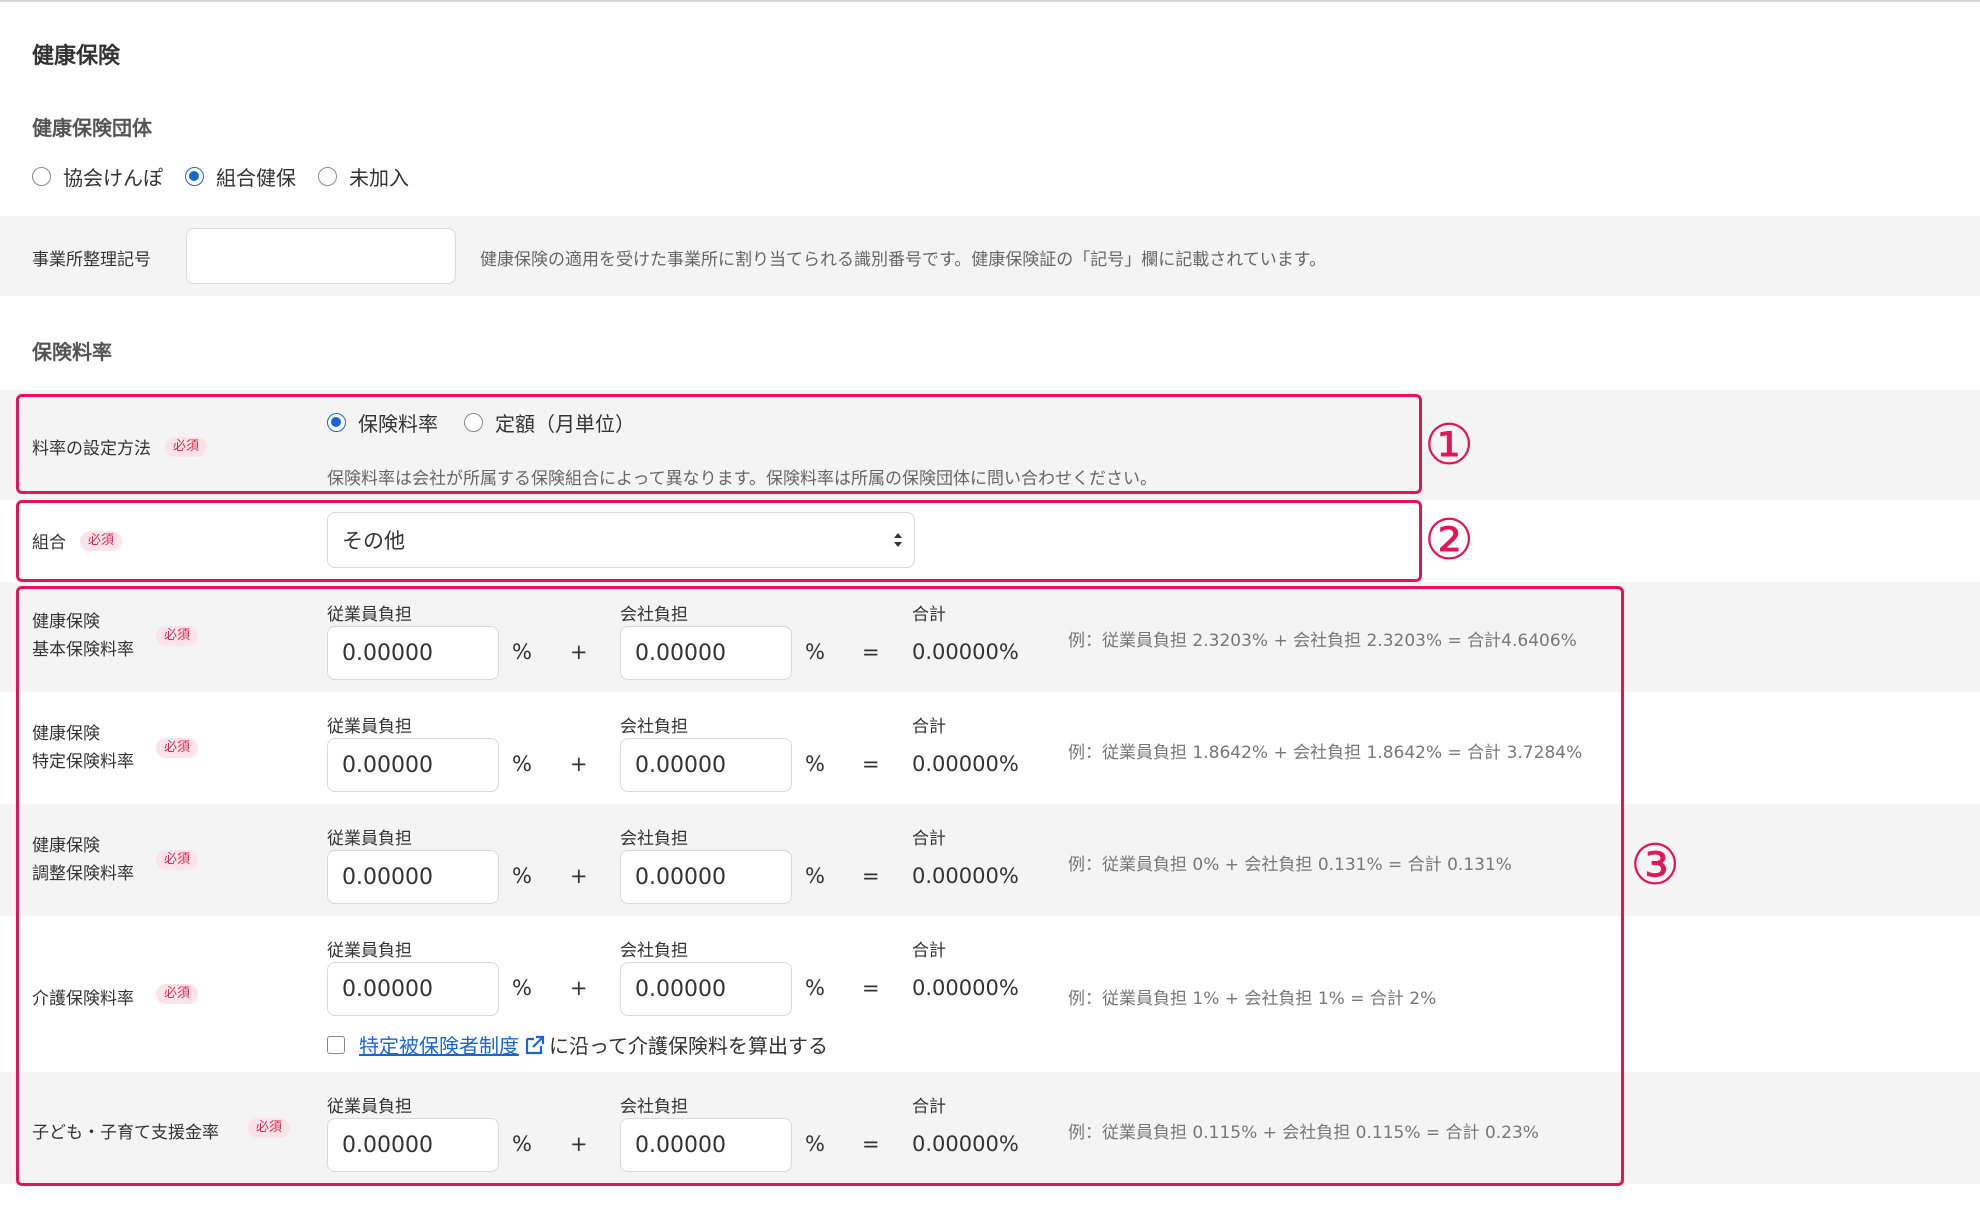 This screenshot has height=1206, width=1980. Describe the element at coordinates (990, 1) in the screenshot. I see `top-divider` at that location.